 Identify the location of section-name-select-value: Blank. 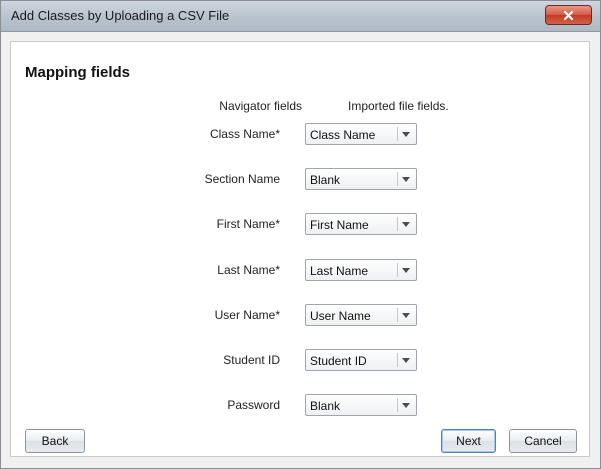
(325, 180).